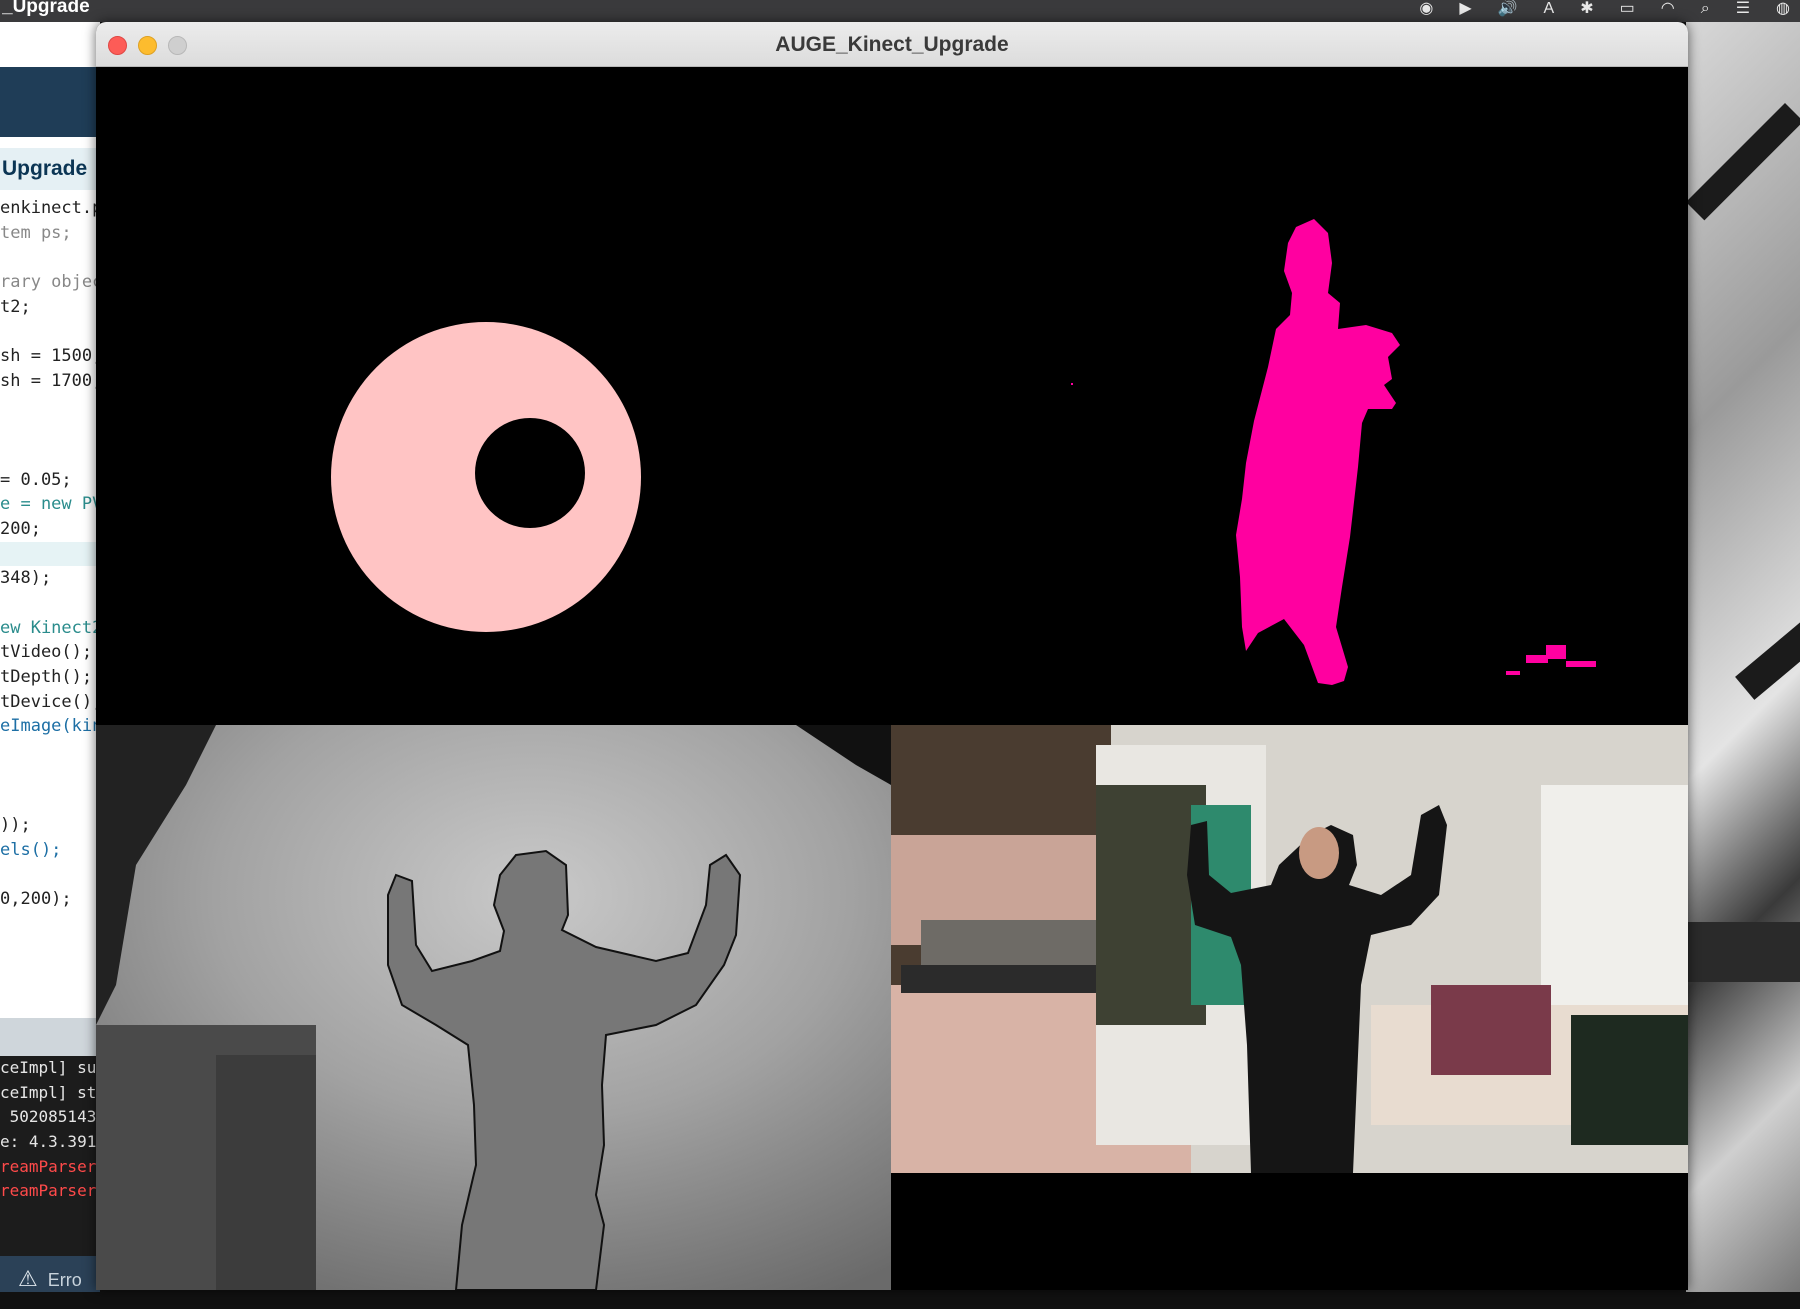 The height and width of the screenshot is (1309, 1800). What do you see at coordinates (50, 529) in the screenshot?
I see `code-line: 200;` at bounding box center [50, 529].